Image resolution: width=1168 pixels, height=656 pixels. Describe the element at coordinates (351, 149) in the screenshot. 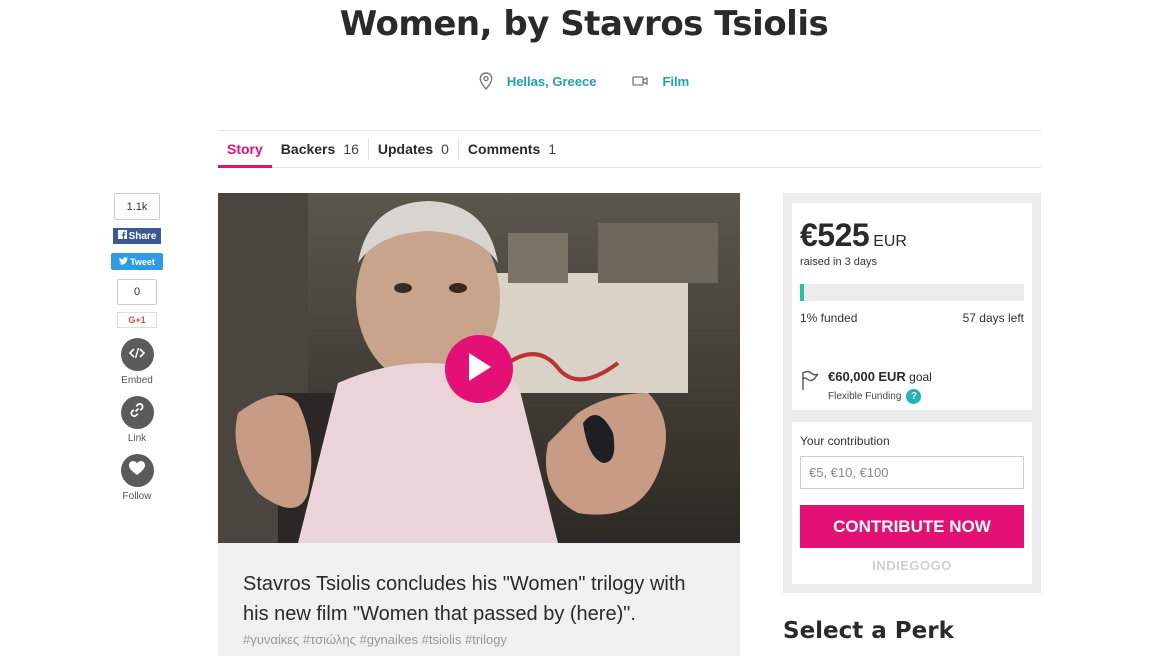

I see `tab-count: 16` at that location.